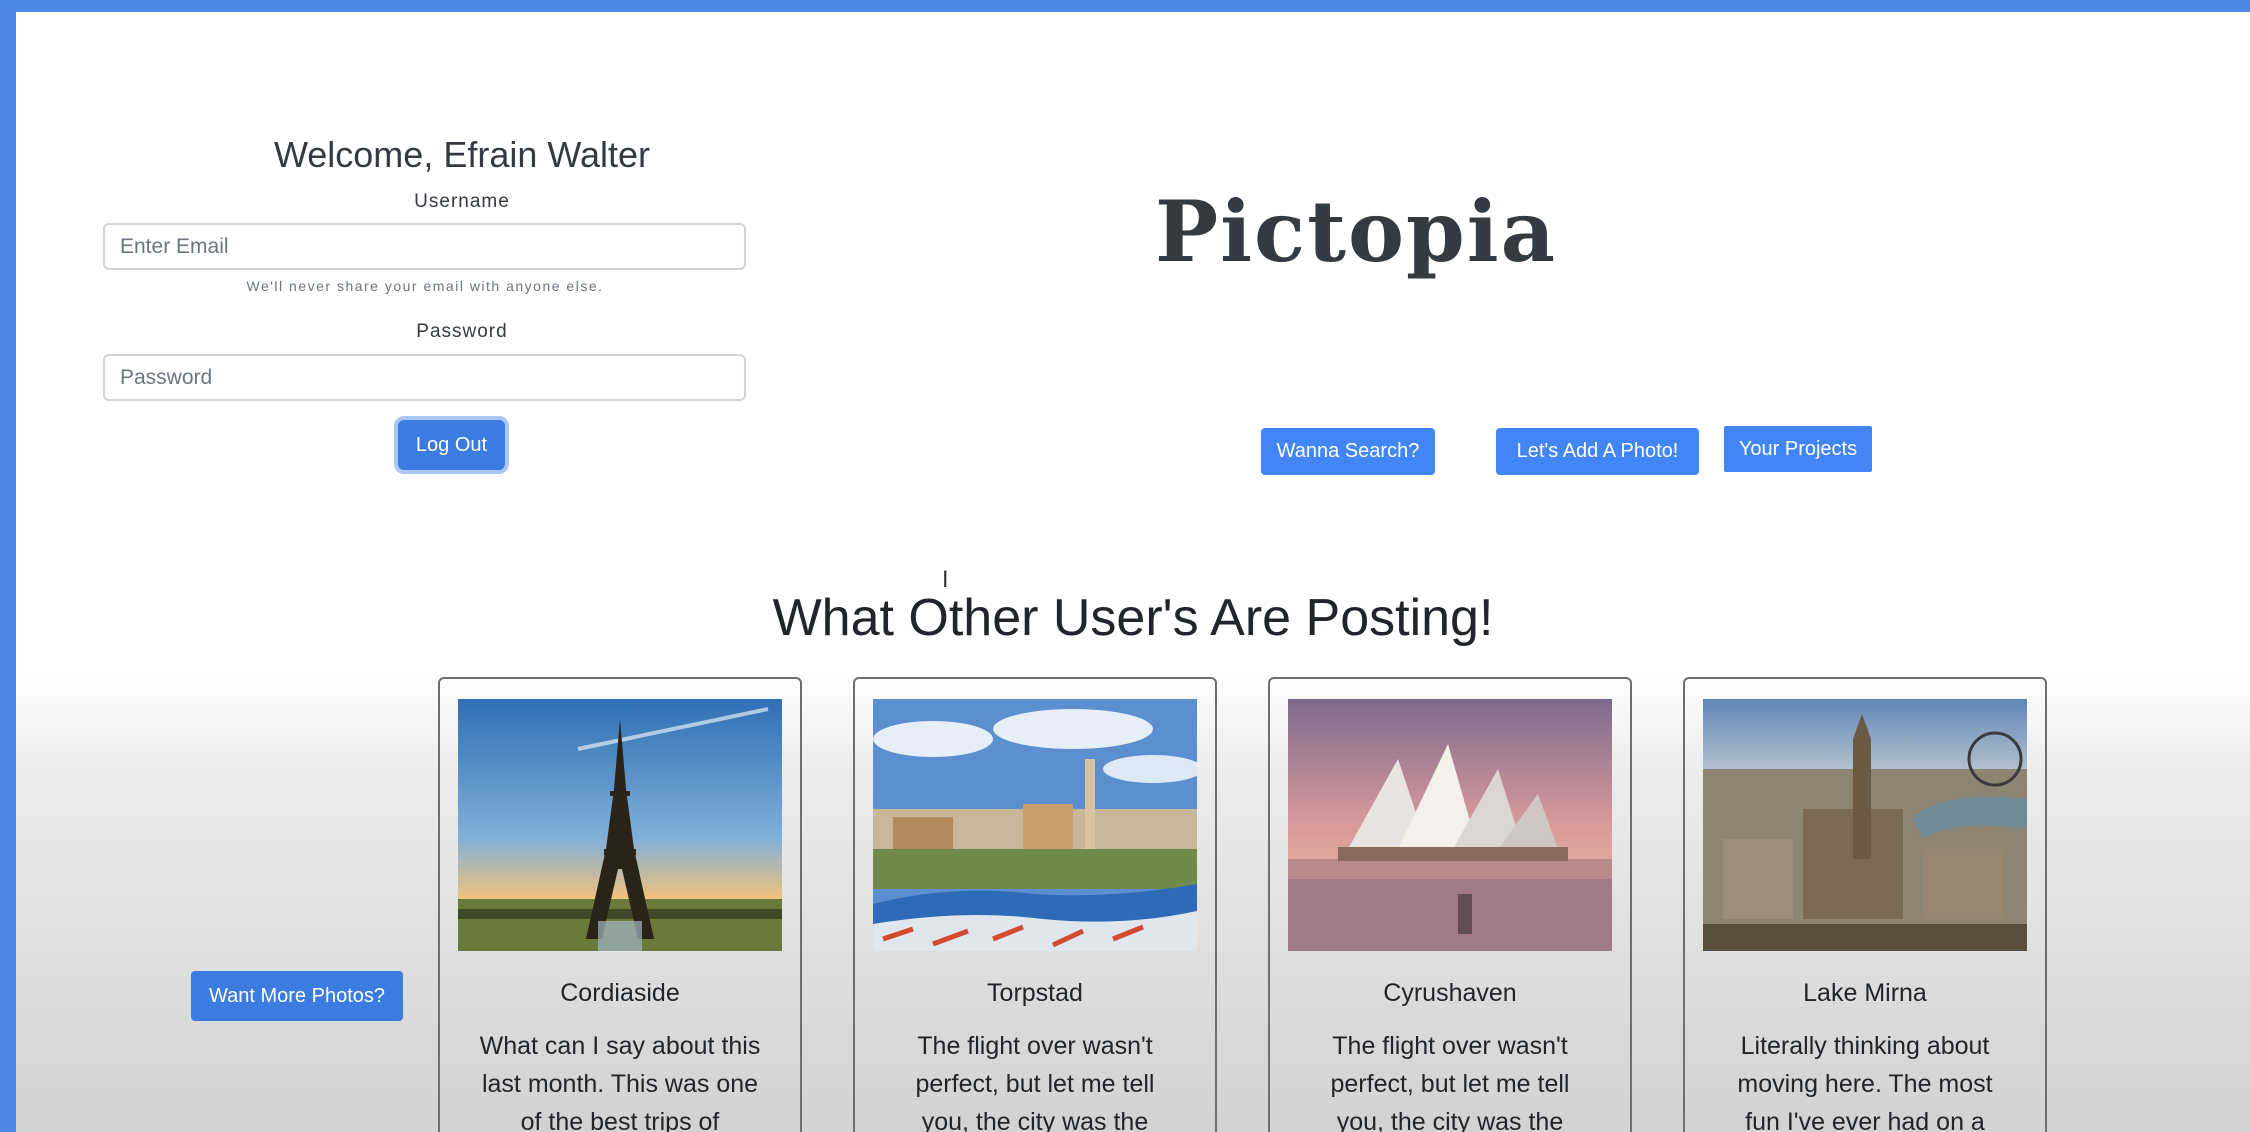  Describe the element at coordinates (1348, 451) in the screenshot. I see `search-button: Wanna Search?` at that location.